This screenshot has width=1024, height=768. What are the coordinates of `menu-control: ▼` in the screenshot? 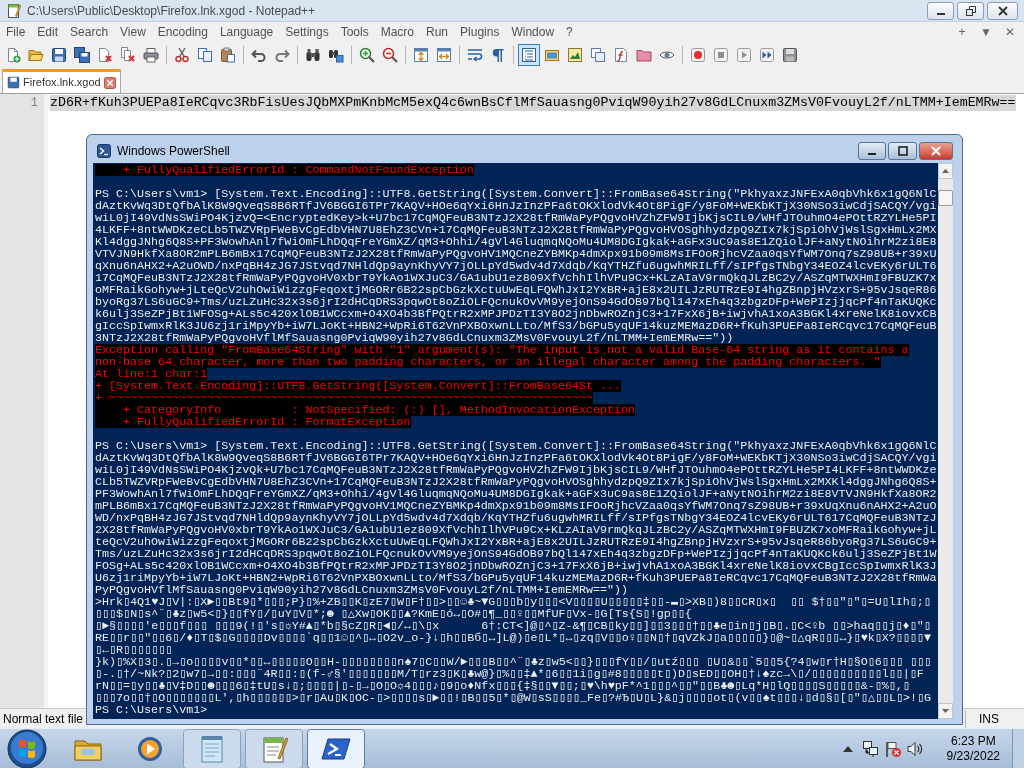 It's located at (986, 32).